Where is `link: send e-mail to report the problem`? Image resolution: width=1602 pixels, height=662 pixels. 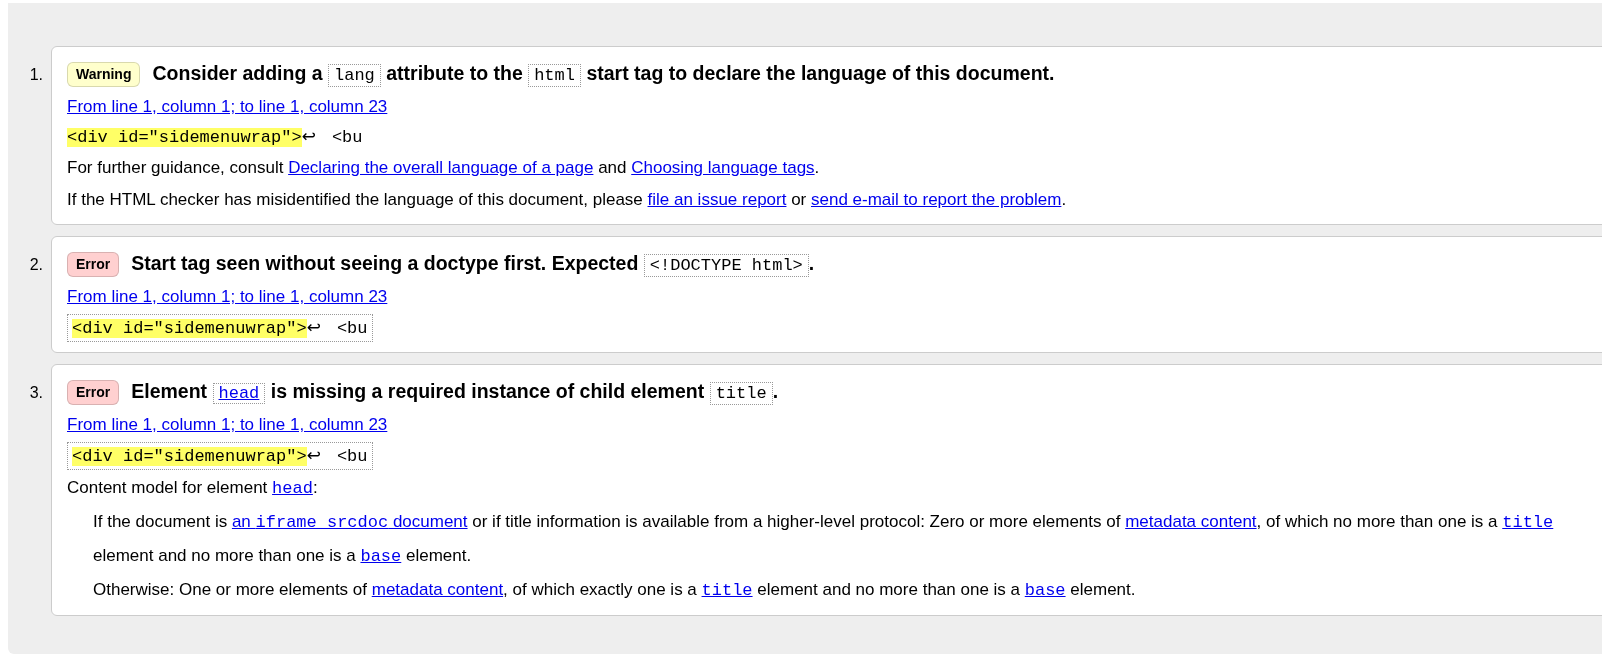 link: send e-mail to report the problem is located at coordinates (936, 199).